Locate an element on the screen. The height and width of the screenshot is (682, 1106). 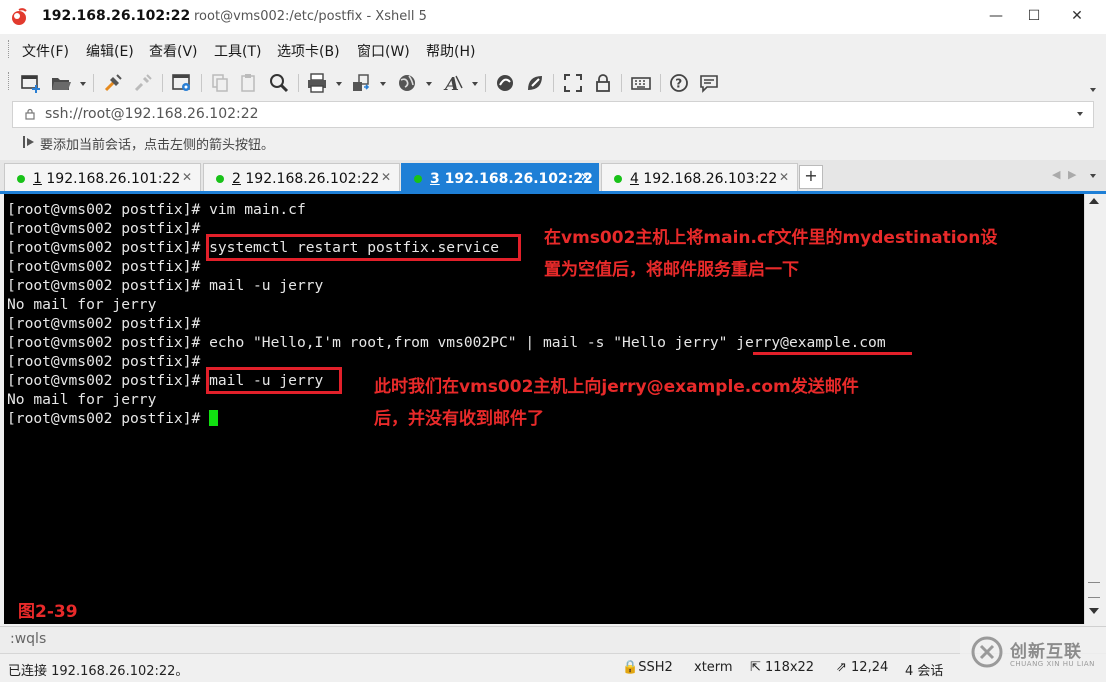
annotation-line: 置为空值后，将邮件服务重启一下 is located at coordinates (671, 270).